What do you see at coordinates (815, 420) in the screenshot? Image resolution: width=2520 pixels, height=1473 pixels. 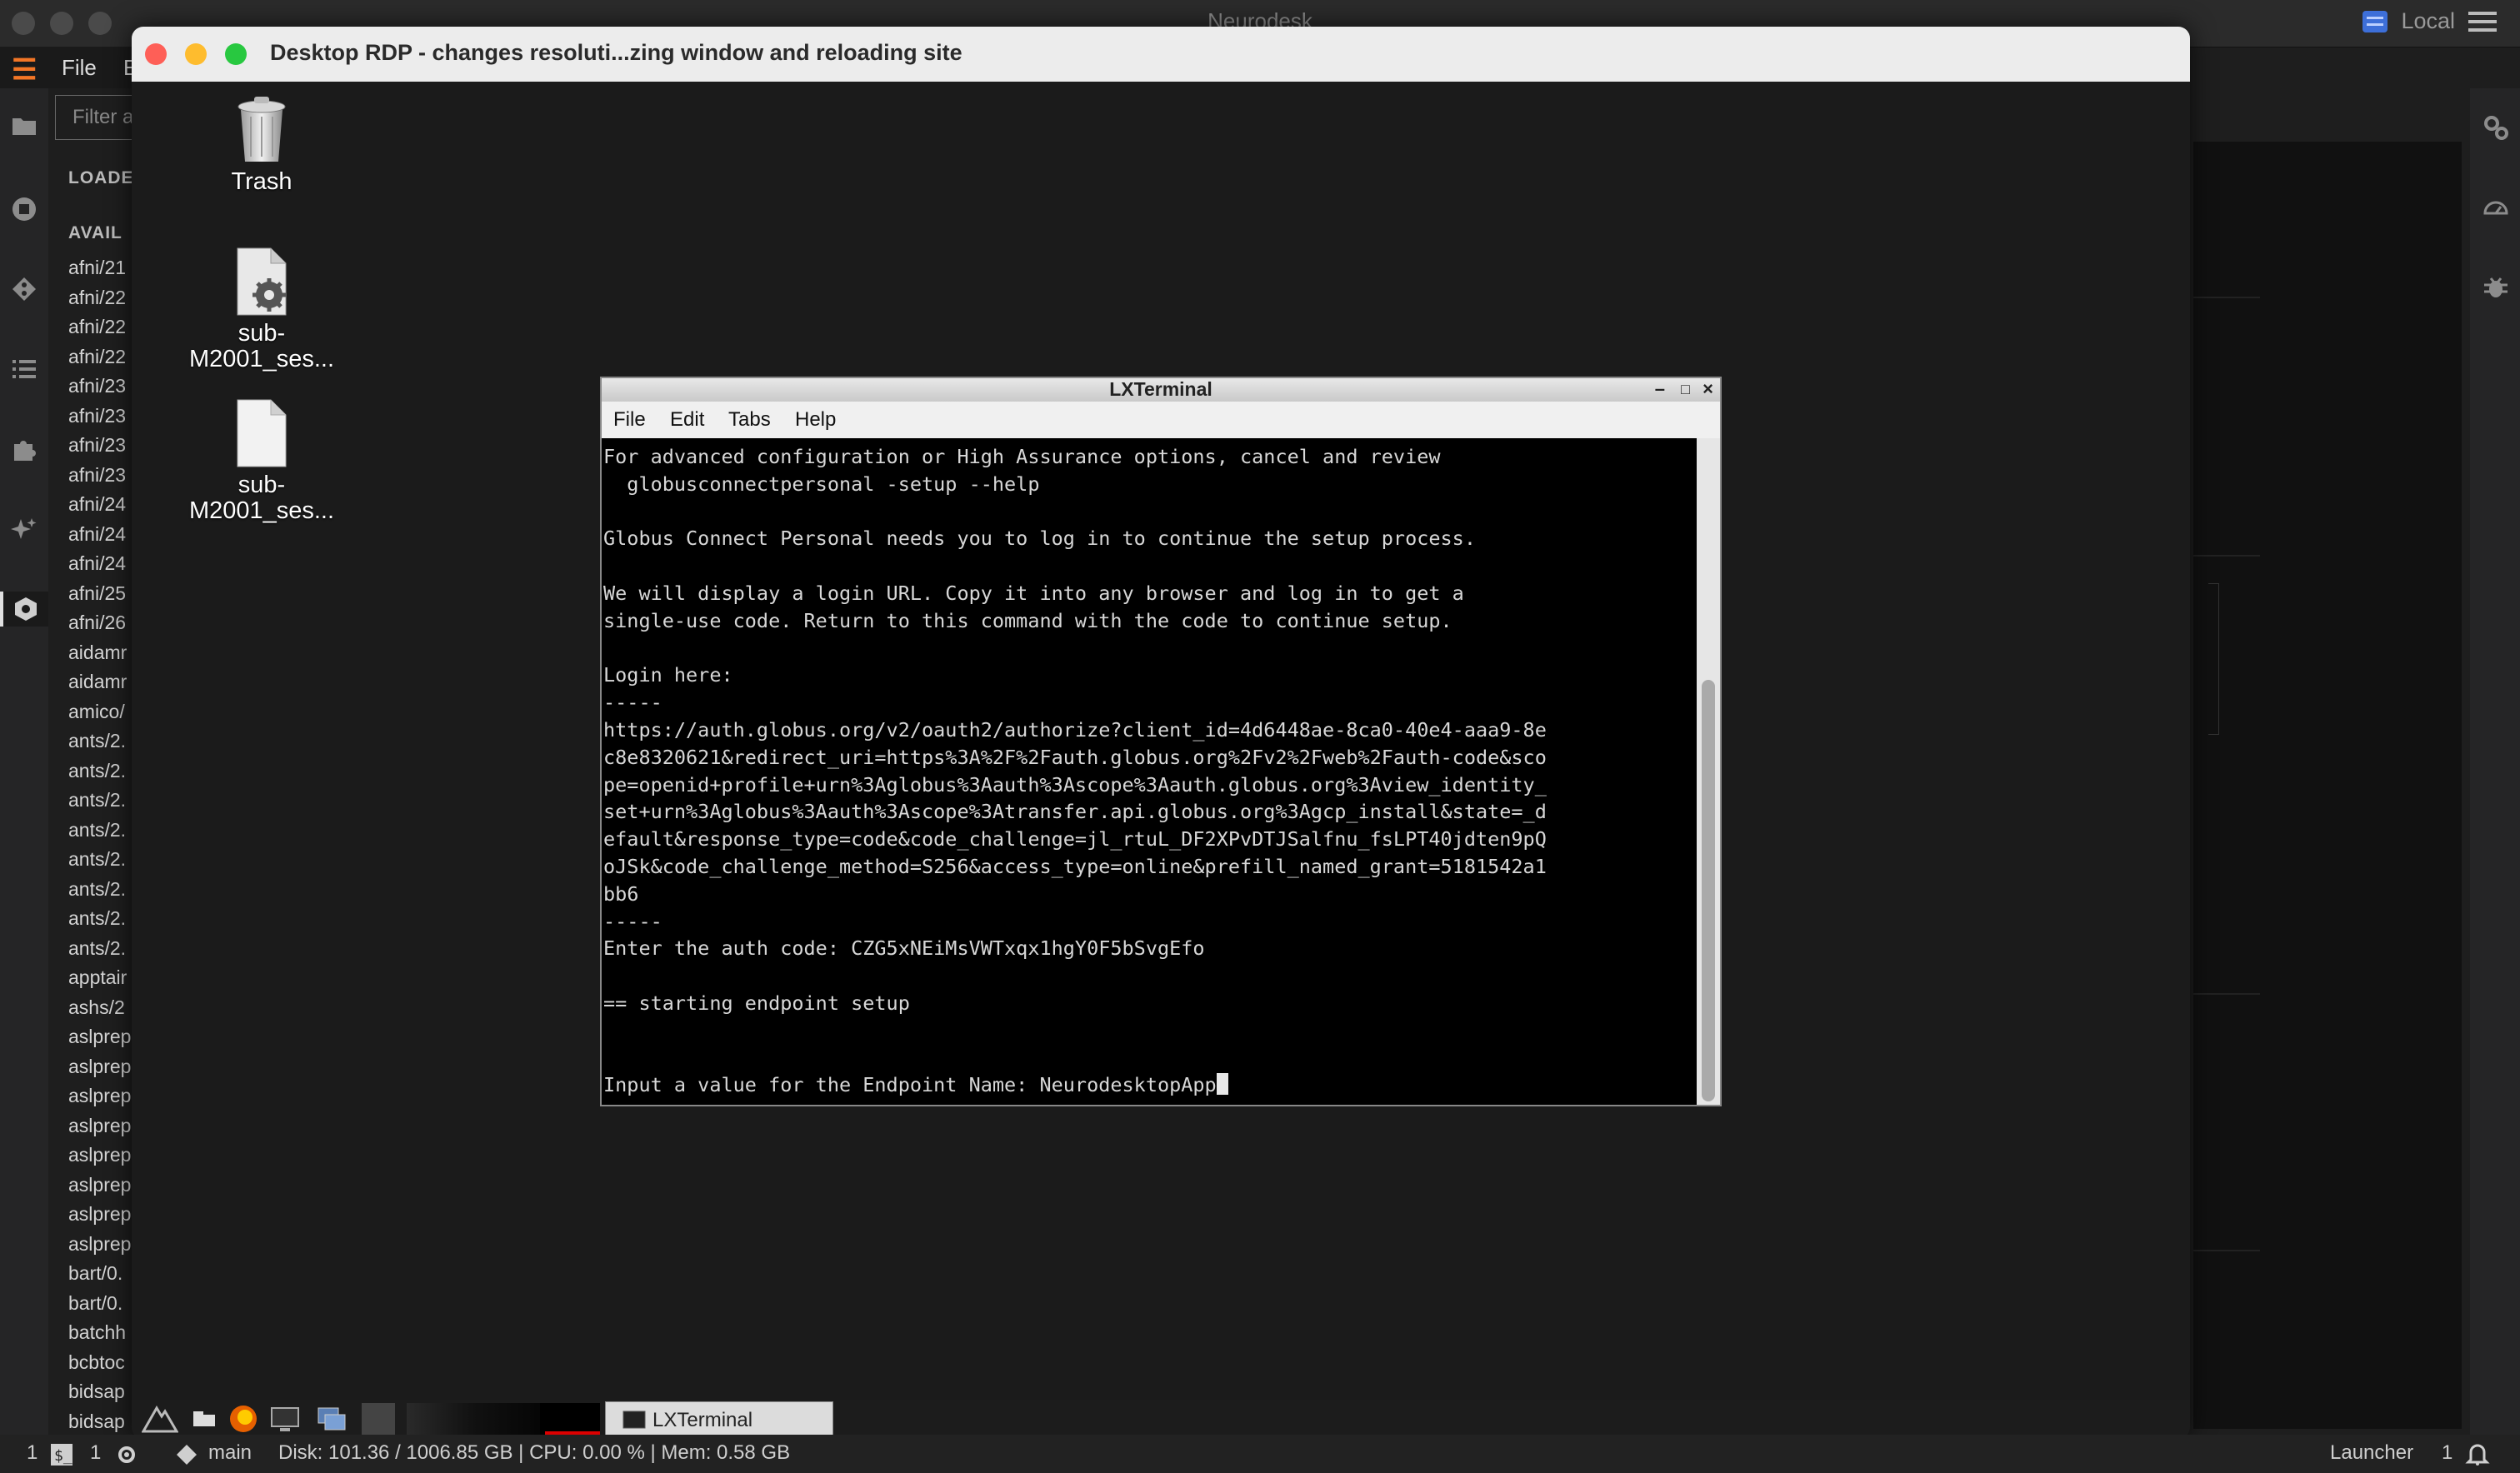 I see `terminal-menu-help: Help` at bounding box center [815, 420].